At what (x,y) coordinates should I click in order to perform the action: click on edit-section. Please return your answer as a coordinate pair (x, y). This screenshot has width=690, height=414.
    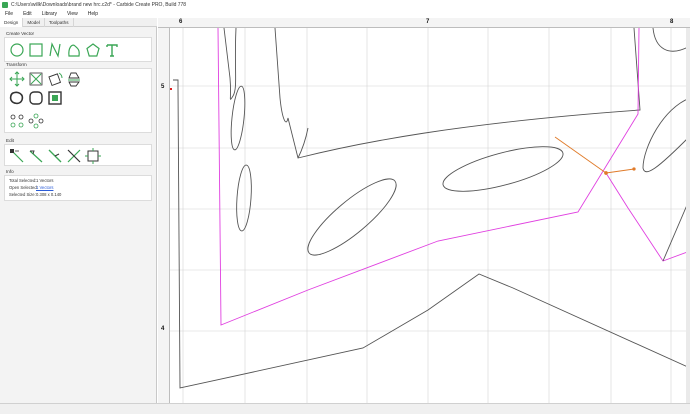
    Looking at the image, I should click on (78, 155).